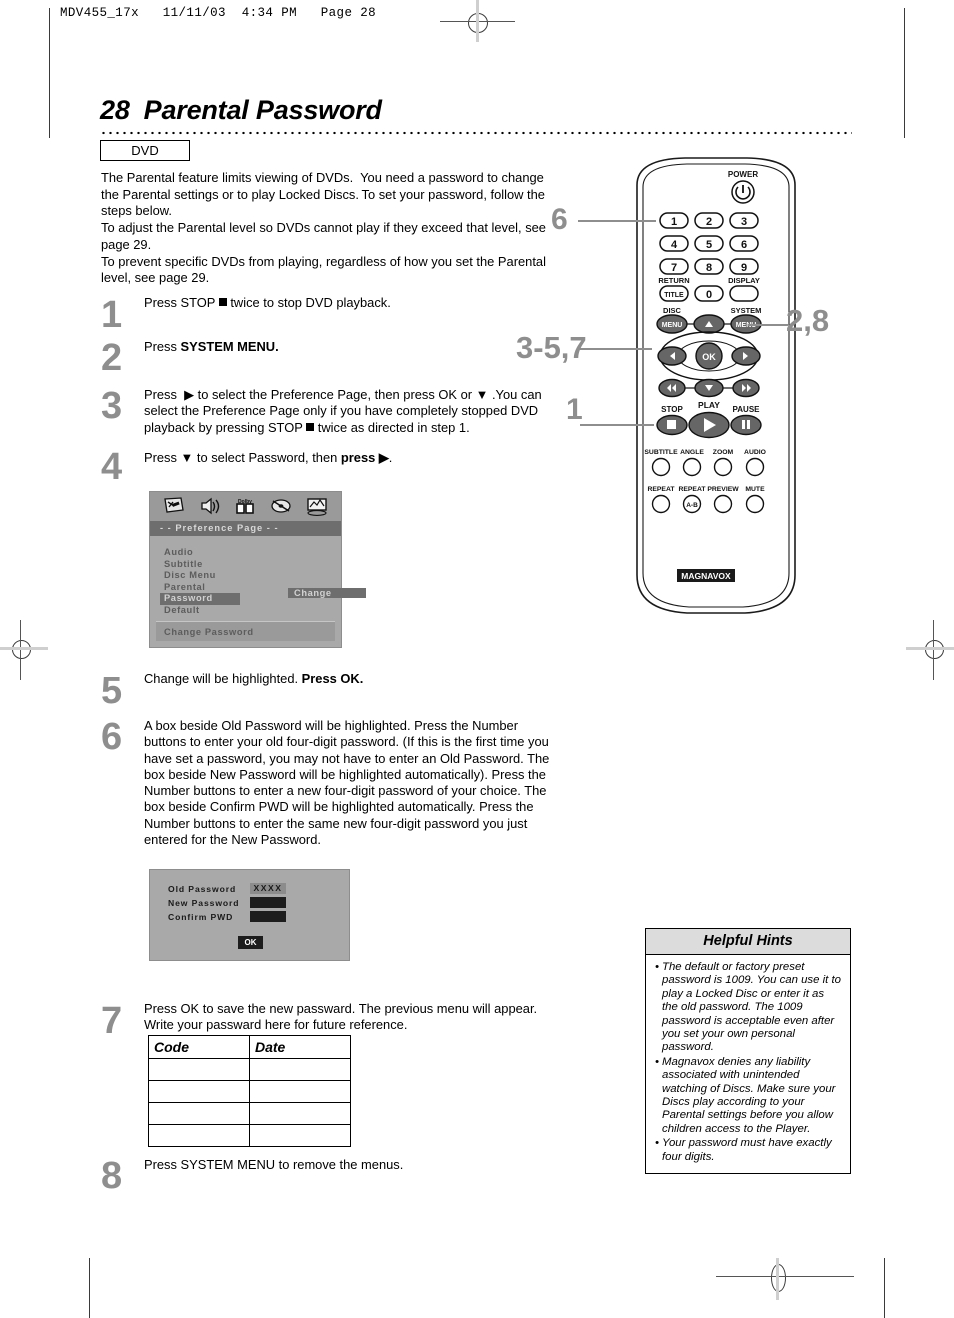 This screenshot has height=1318, width=954. Describe the element at coordinates (904, 73) in the screenshot. I see `crop-mark-right-top` at that location.